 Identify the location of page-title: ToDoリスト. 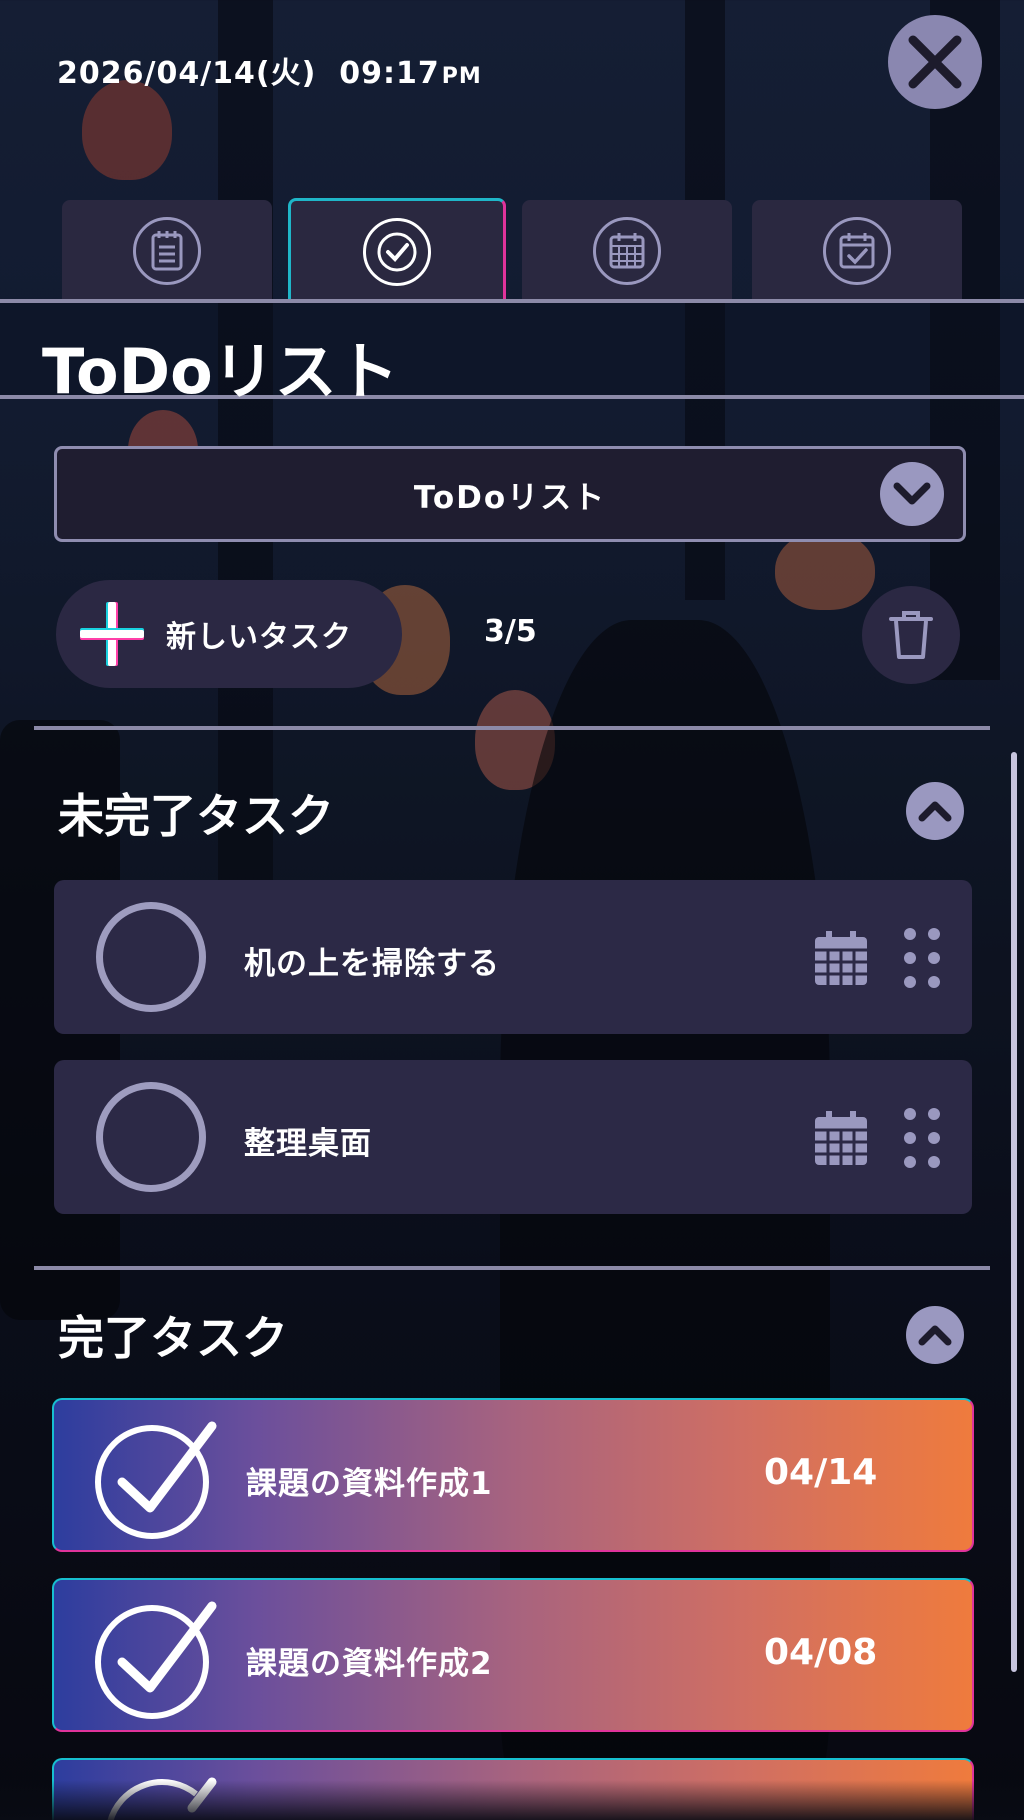
(220, 371).